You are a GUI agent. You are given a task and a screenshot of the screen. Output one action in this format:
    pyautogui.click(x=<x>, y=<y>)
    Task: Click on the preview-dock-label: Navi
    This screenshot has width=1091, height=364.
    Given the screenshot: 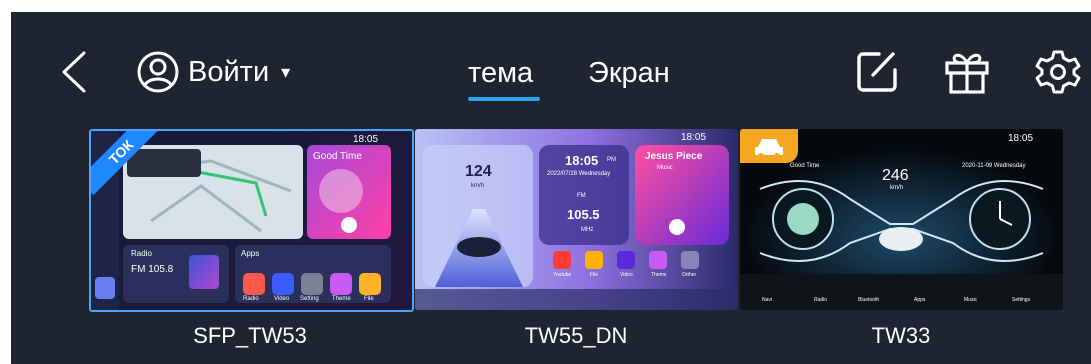 What is the action you would take?
    pyautogui.click(x=767, y=300)
    